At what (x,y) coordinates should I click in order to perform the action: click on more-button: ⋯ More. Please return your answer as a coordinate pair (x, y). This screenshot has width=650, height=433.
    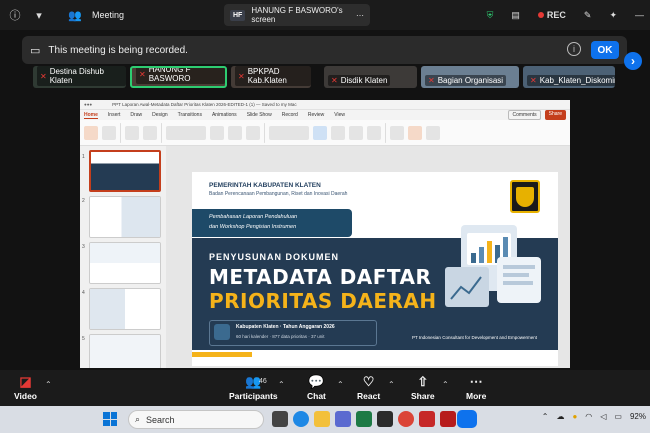
    Looking at the image, I should click on (476, 387).